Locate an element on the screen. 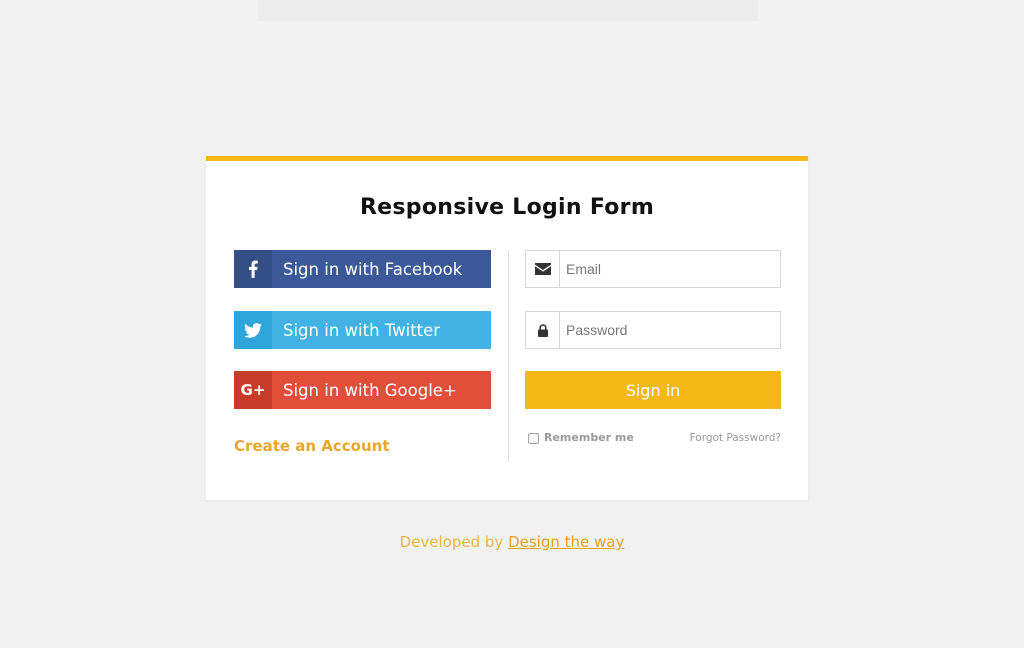  facebook-icon is located at coordinates (253, 269).